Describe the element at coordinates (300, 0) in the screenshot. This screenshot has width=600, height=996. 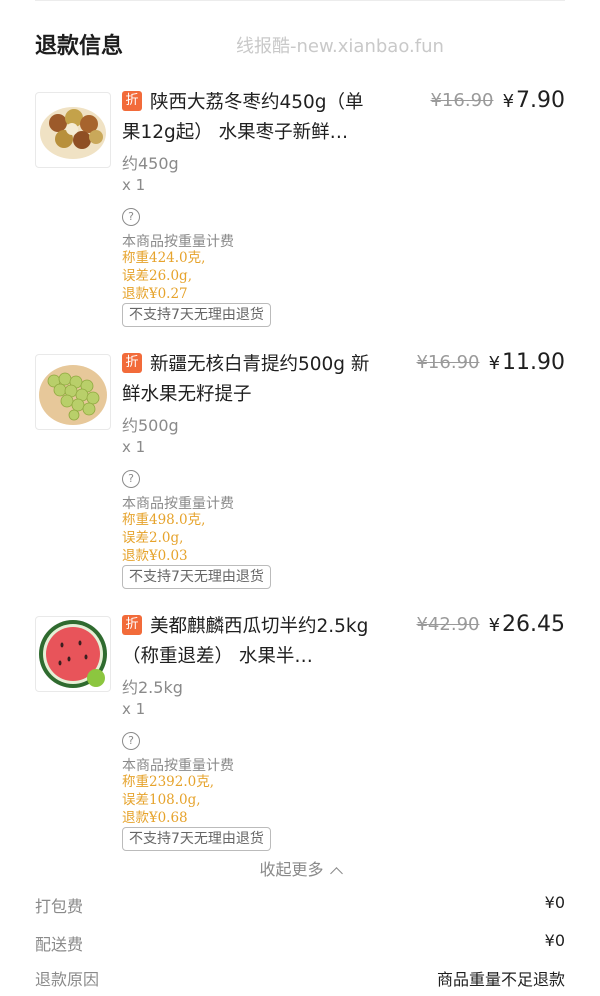
I see `top-divider` at that location.